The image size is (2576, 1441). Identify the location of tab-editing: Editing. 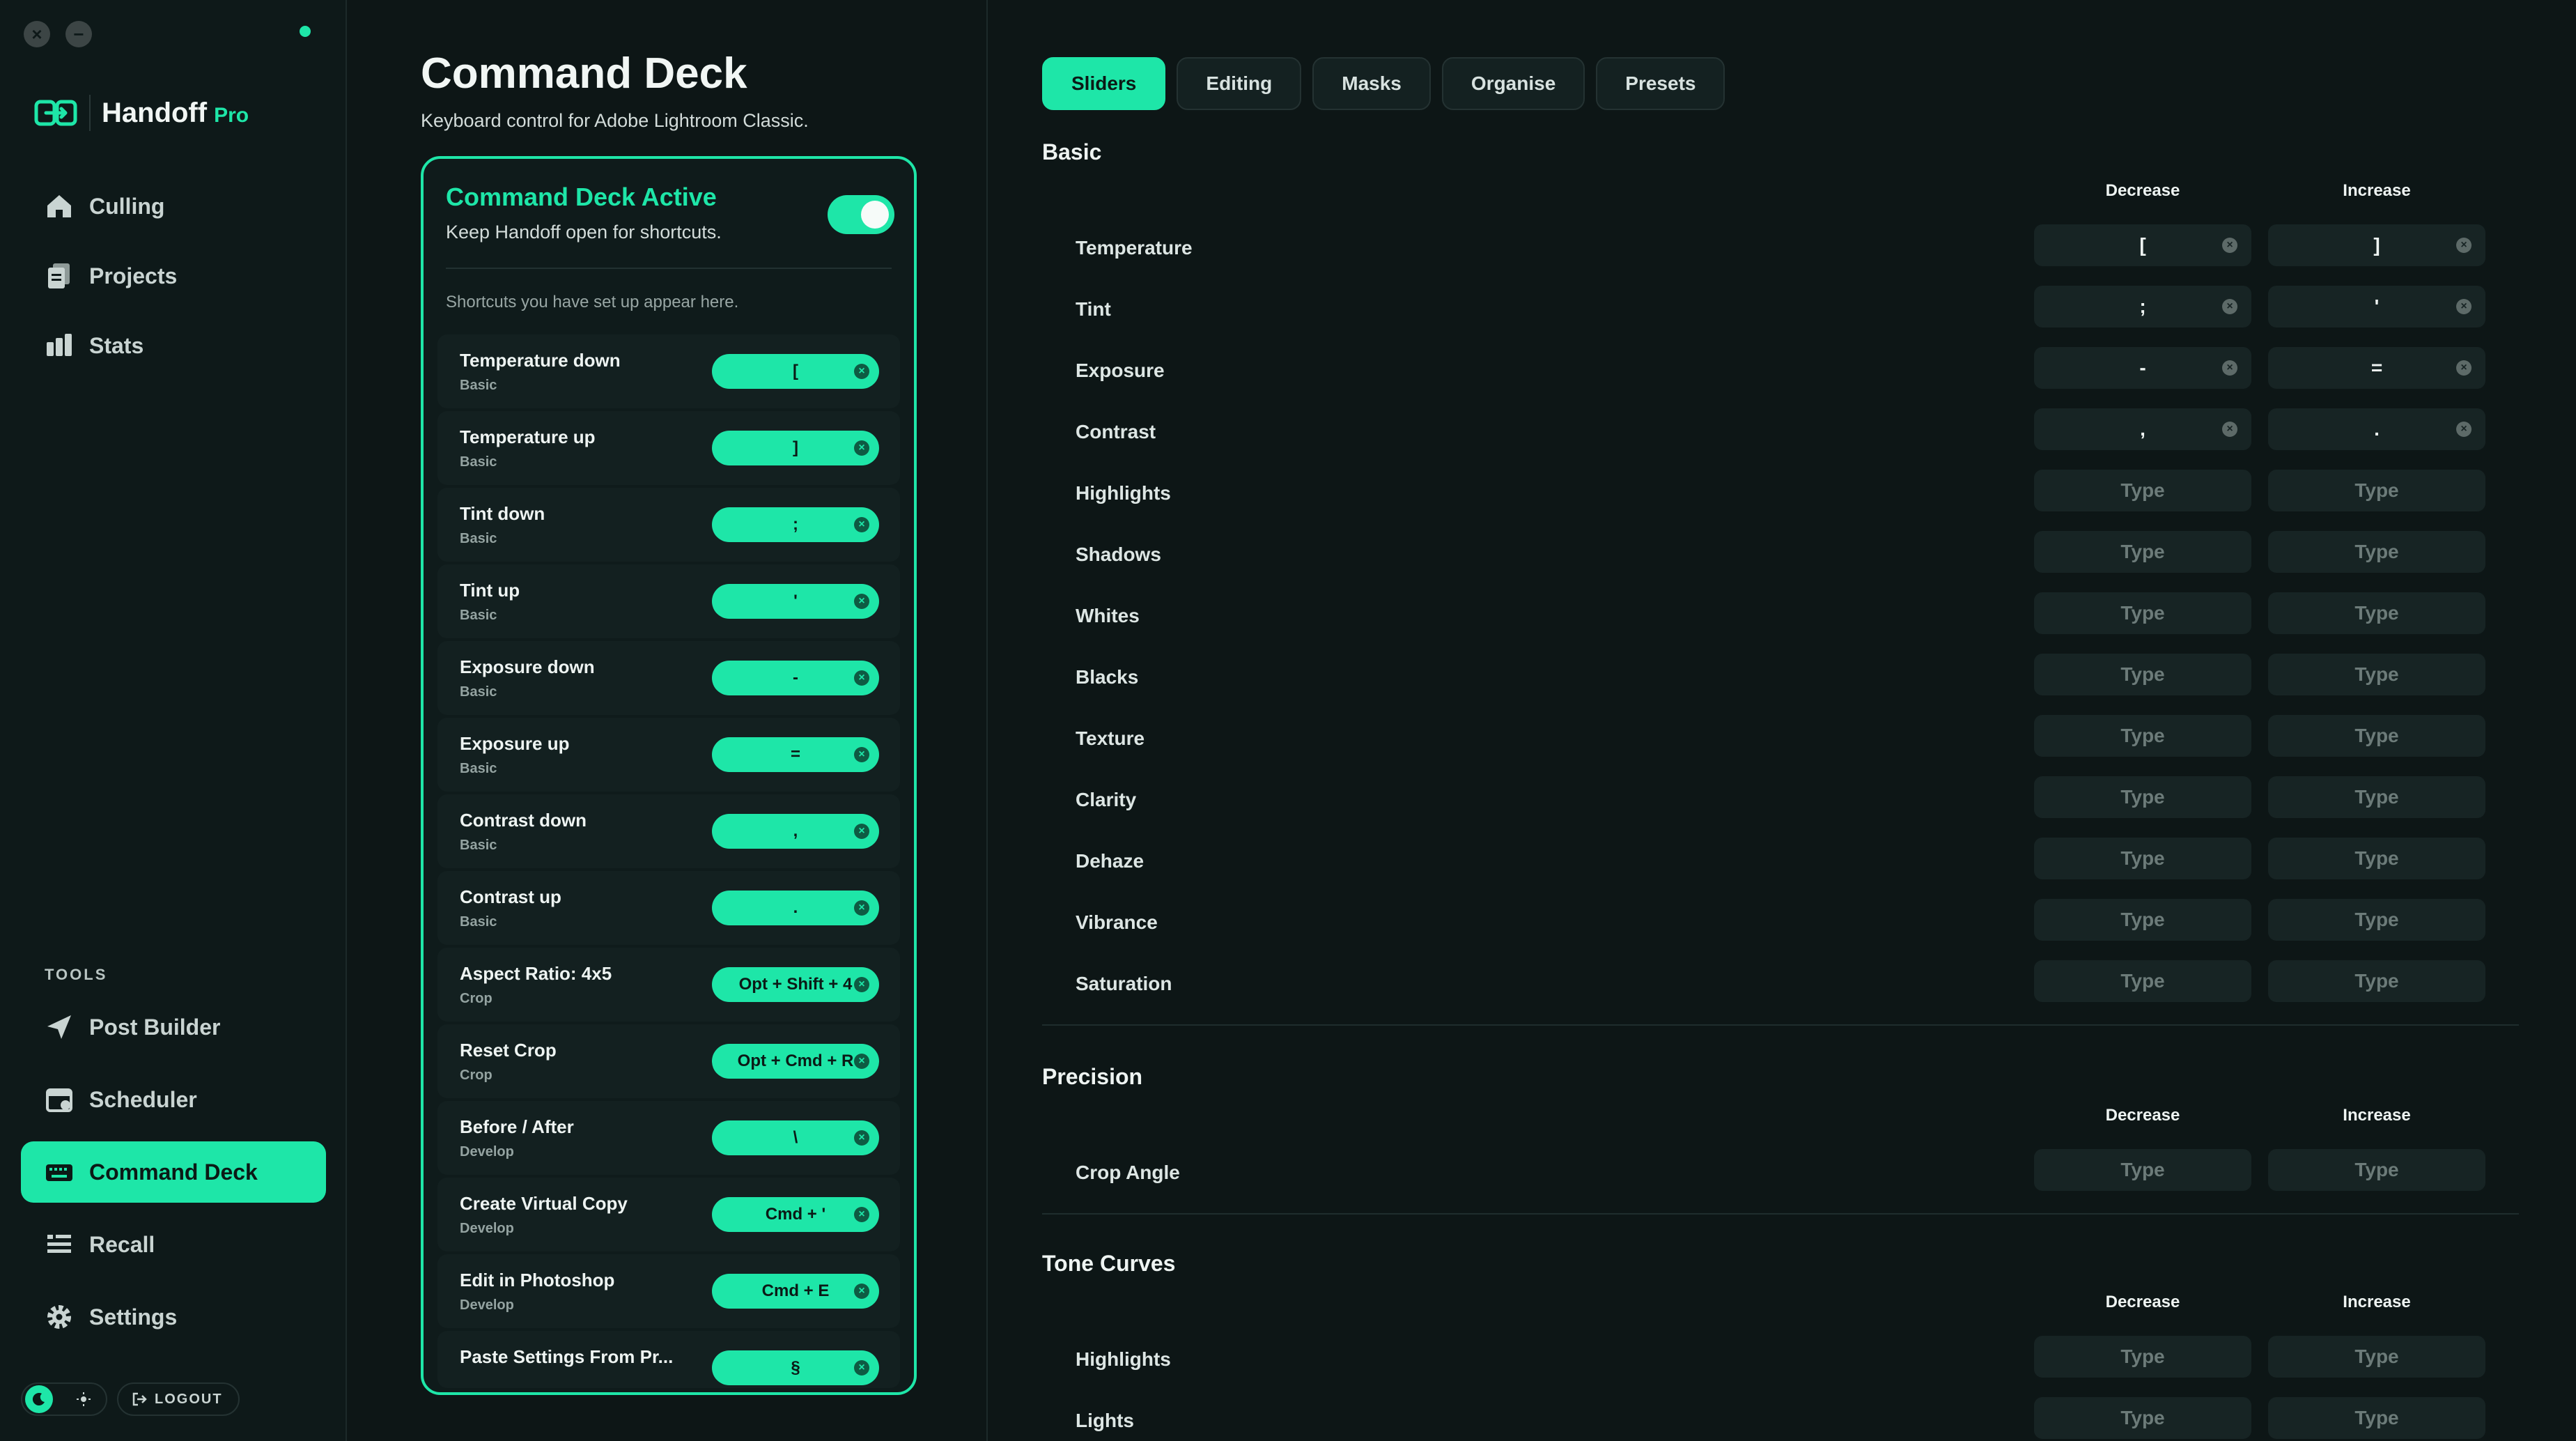
(1239, 83).